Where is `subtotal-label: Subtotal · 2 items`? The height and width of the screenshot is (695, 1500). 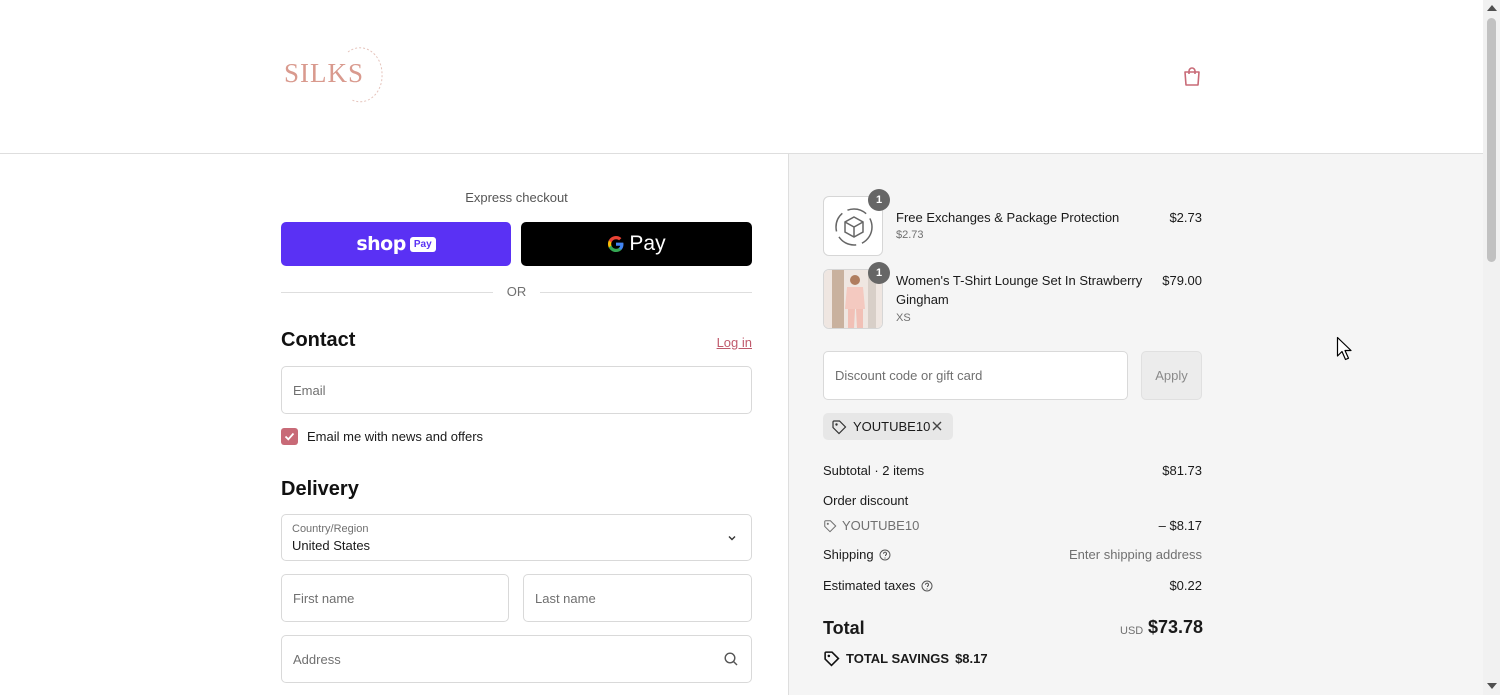 subtotal-label: Subtotal · 2 items is located at coordinates (874, 470).